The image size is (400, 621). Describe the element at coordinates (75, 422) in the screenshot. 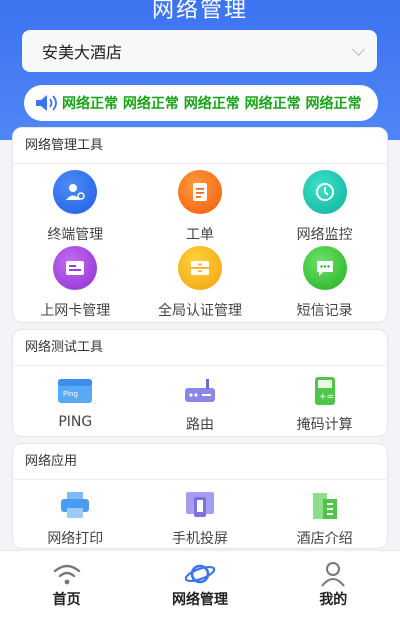

I see `tool-label: PING` at that location.